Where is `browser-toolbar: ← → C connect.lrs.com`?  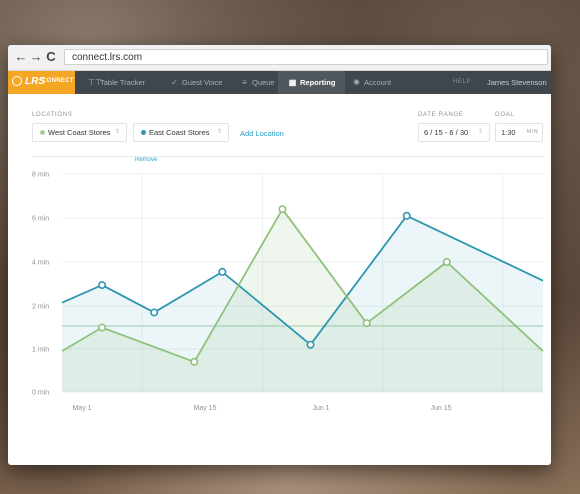
browser-toolbar: ← → C connect.lrs.com is located at coordinates (279, 58).